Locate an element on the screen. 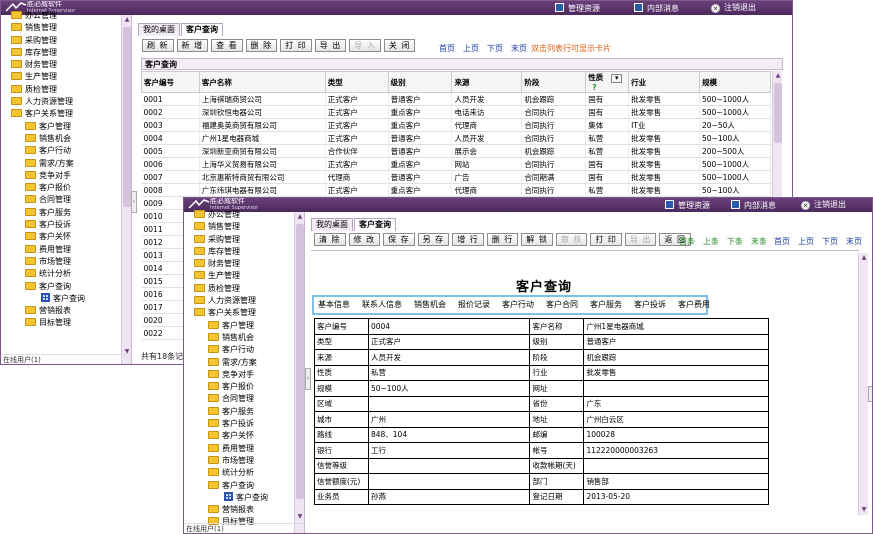 The image size is (873, 534). column-header: 客户名称 is located at coordinates (262, 82).